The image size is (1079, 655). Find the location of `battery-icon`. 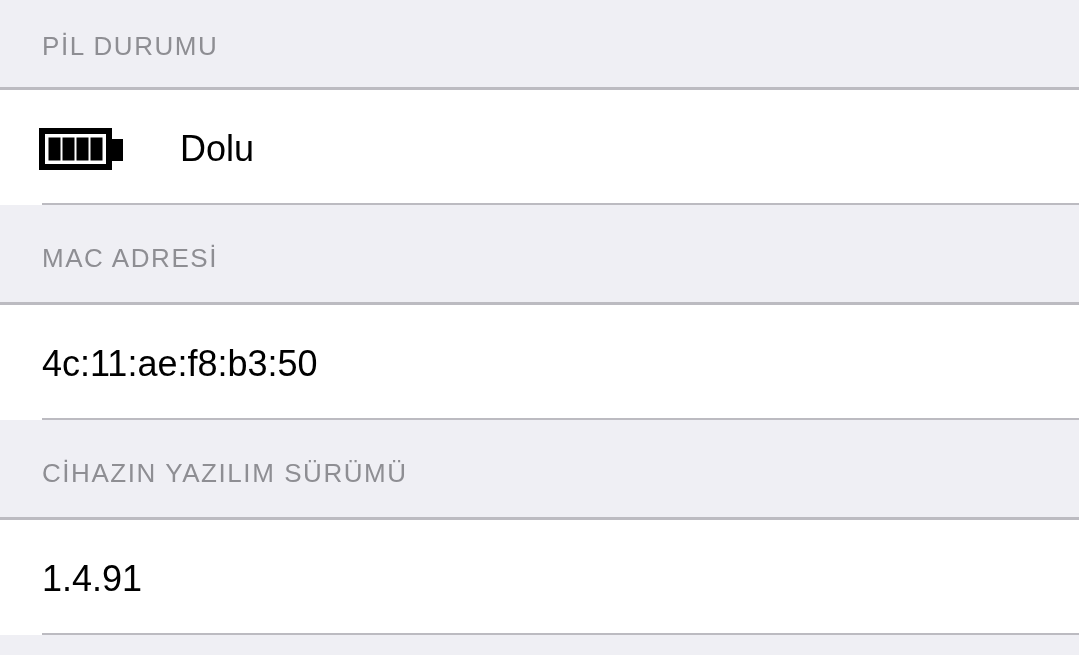

battery-icon is located at coordinates (81, 148).